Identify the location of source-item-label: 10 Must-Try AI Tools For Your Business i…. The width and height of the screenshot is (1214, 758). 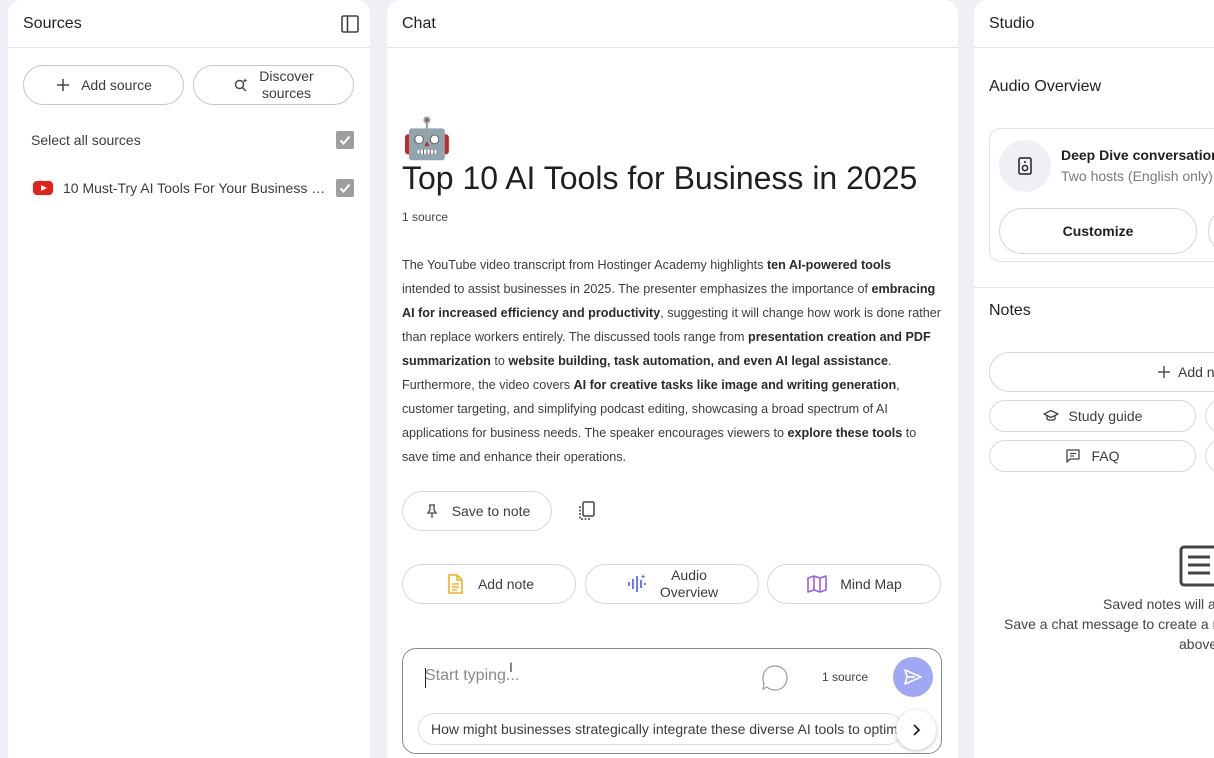
(195, 188).